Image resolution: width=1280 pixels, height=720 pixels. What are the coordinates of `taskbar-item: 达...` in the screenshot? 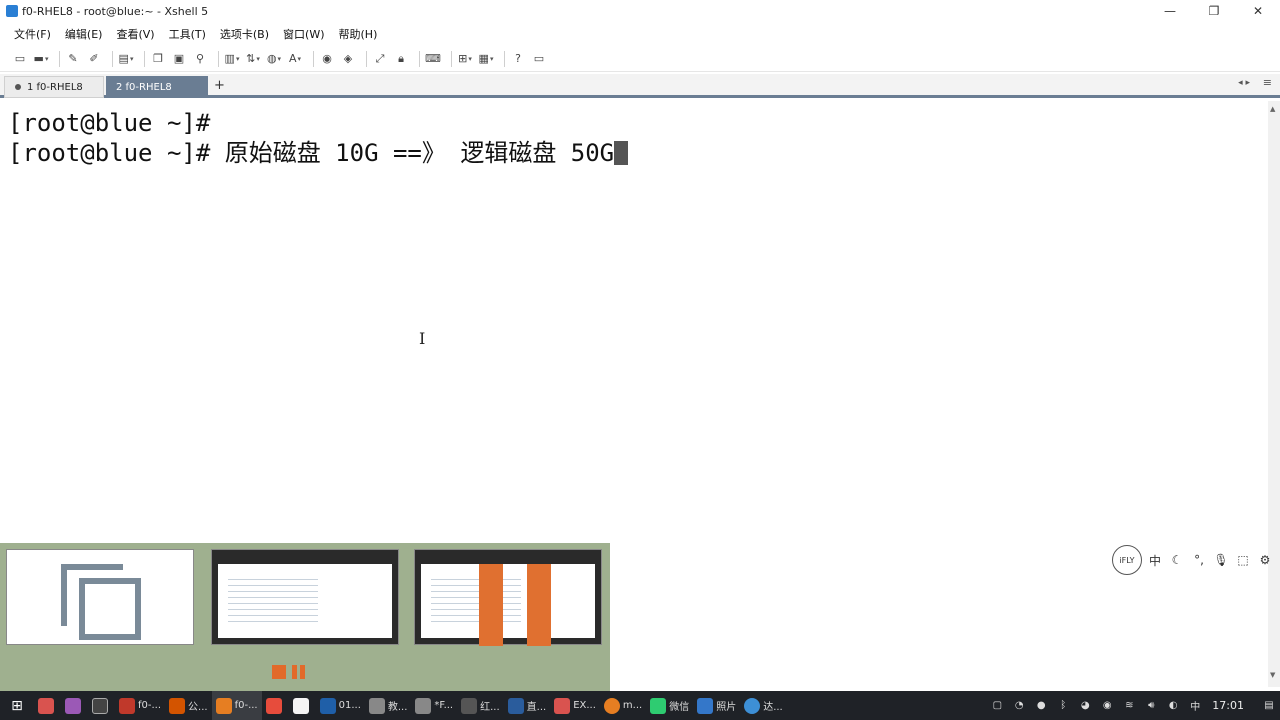 It's located at (763, 705).